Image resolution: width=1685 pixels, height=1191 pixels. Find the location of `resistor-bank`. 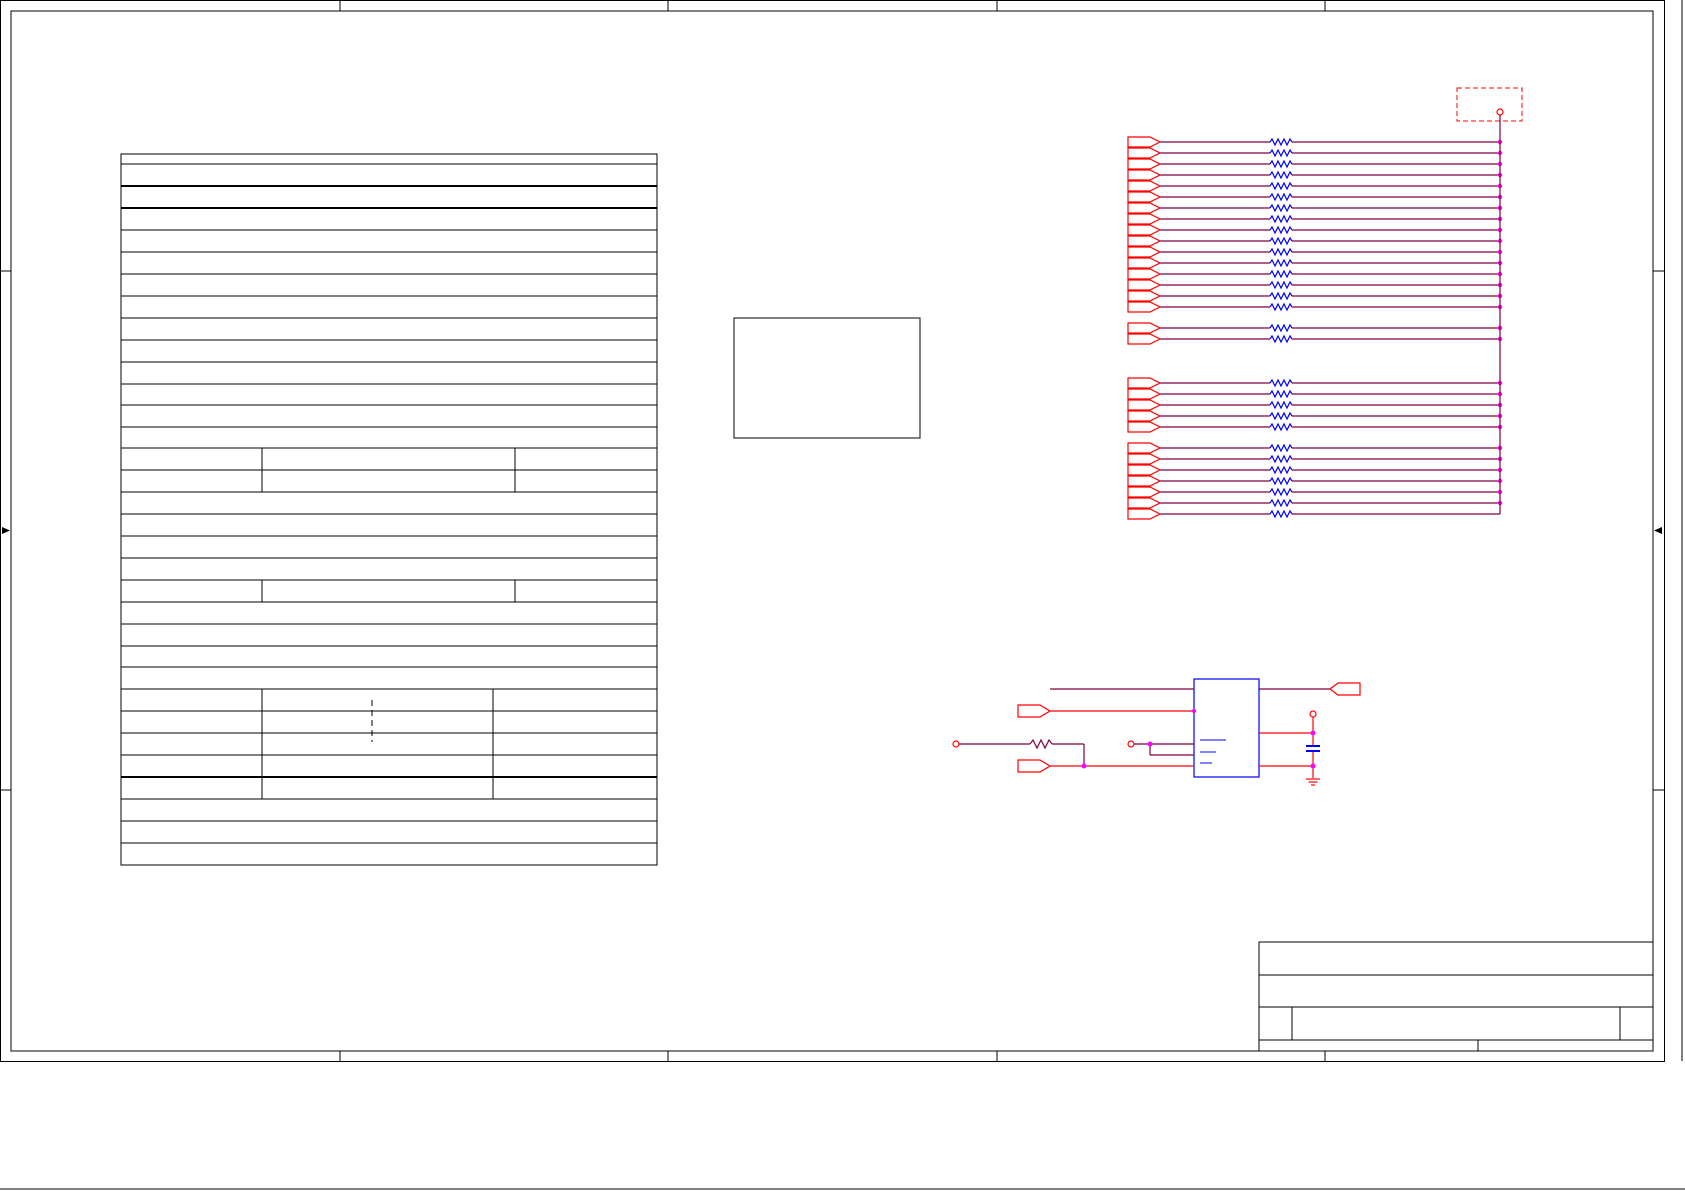

resistor-bank is located at coordinates (1315, 328).